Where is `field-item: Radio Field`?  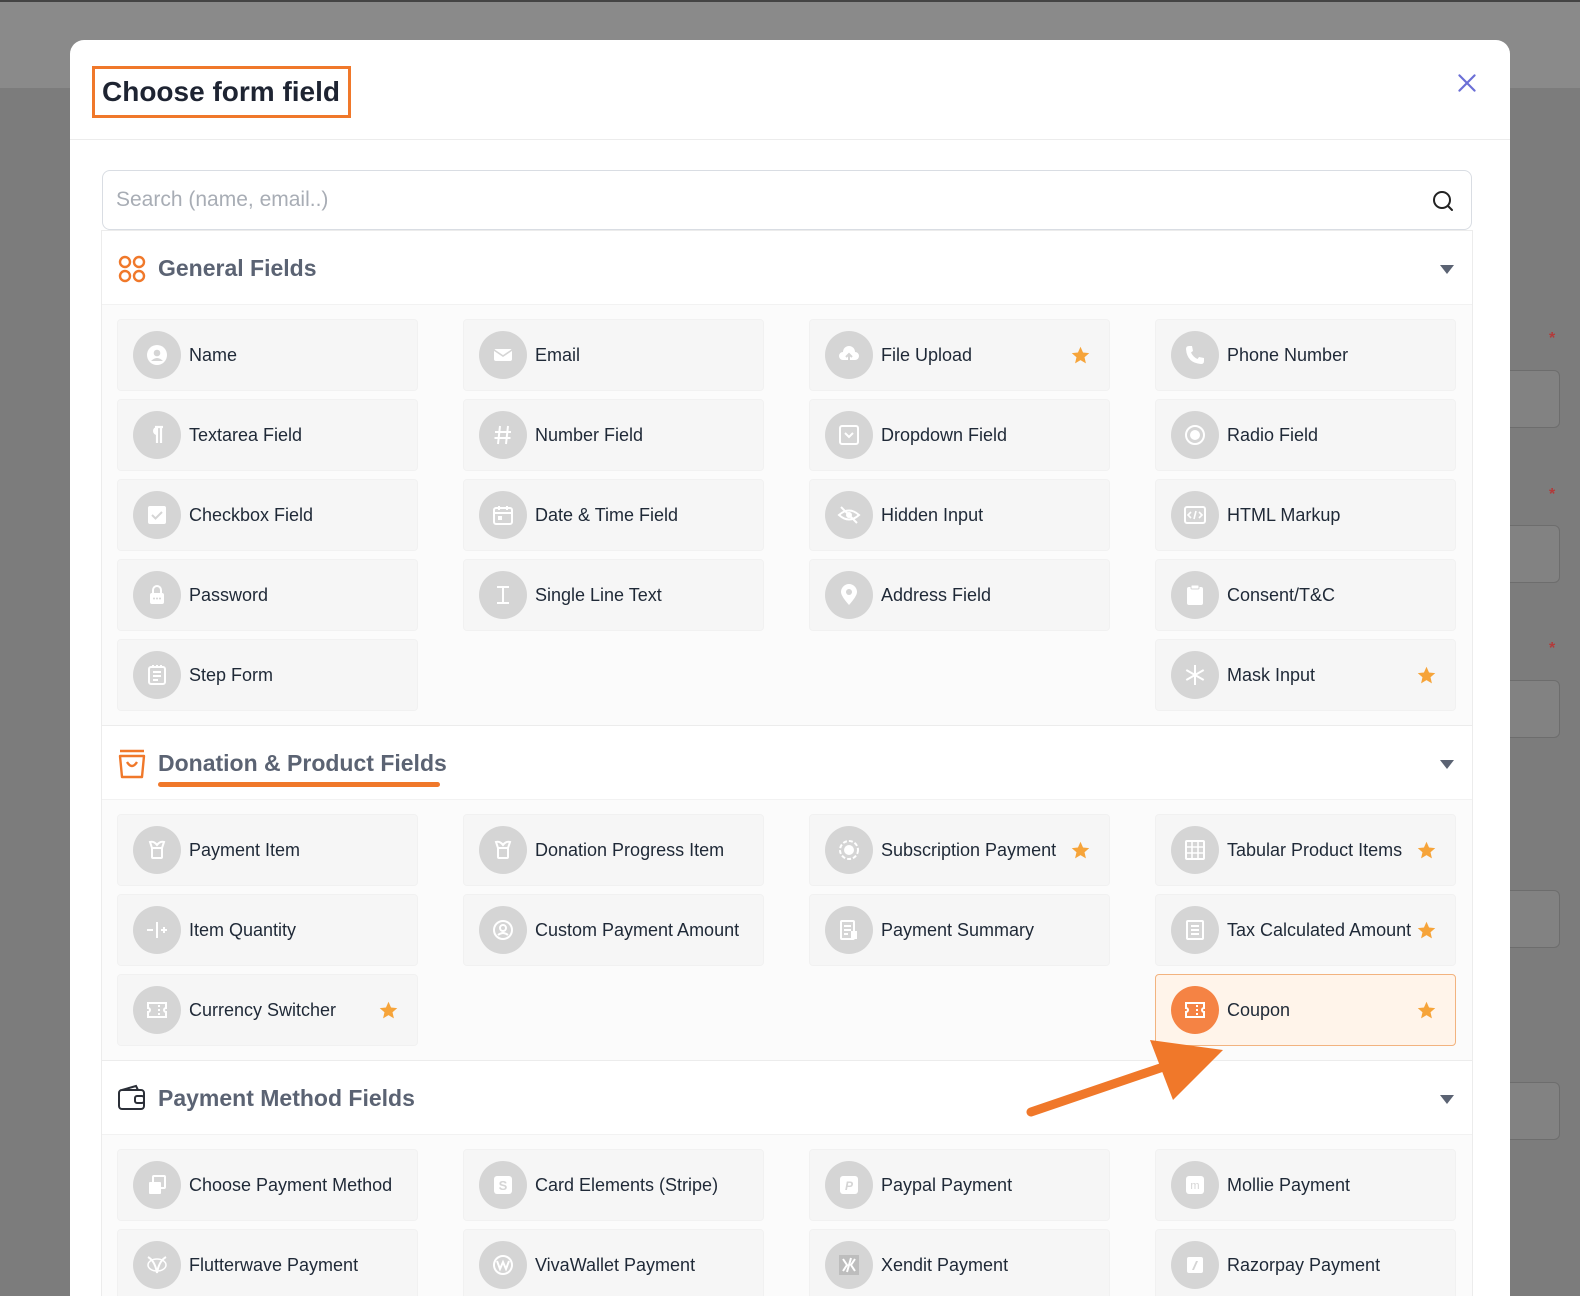
field-item: Radio Field is located at coordinates (1305, 435).